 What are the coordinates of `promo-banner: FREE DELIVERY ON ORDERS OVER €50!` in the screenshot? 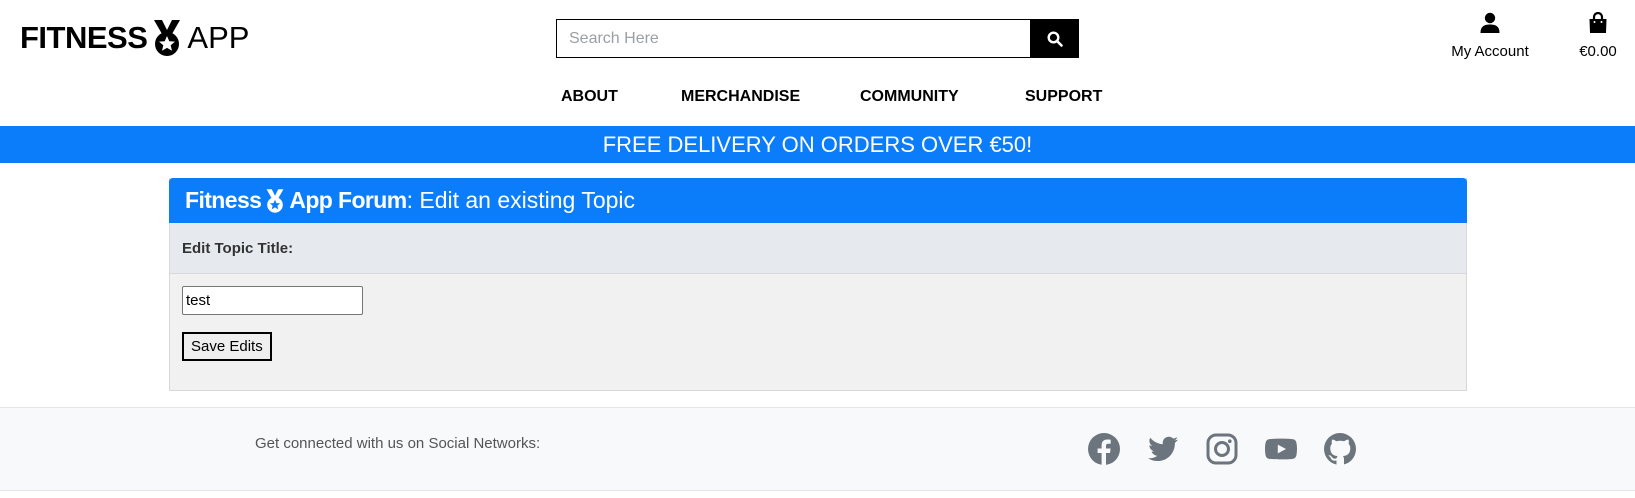 It's located at (817, 144).